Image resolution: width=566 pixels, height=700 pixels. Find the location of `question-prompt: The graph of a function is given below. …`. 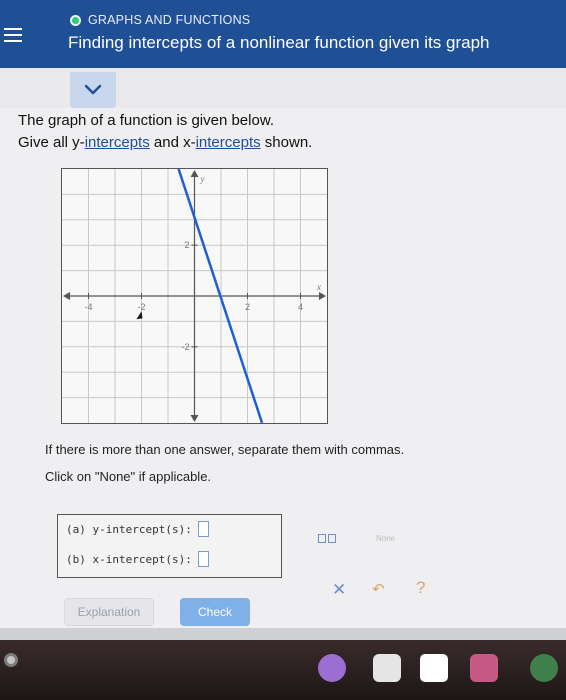

question-prompt: The graph of a function is given below. … is located at coordinates (165, 132).